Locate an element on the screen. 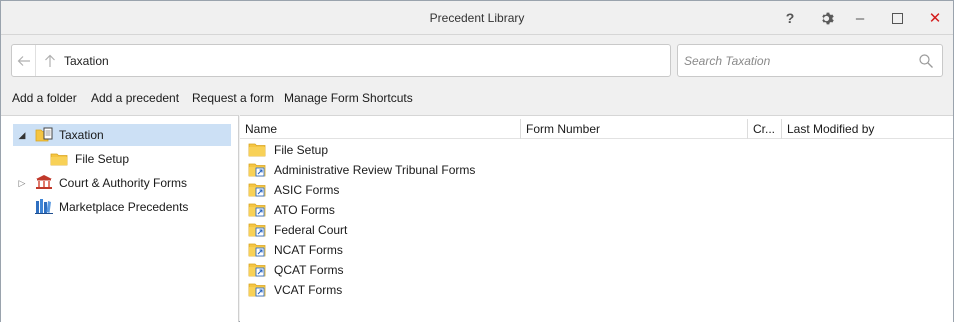 This screenshot has width=954, height=322. add-folder-link: Add a folder is located at coordinates (44, 98).